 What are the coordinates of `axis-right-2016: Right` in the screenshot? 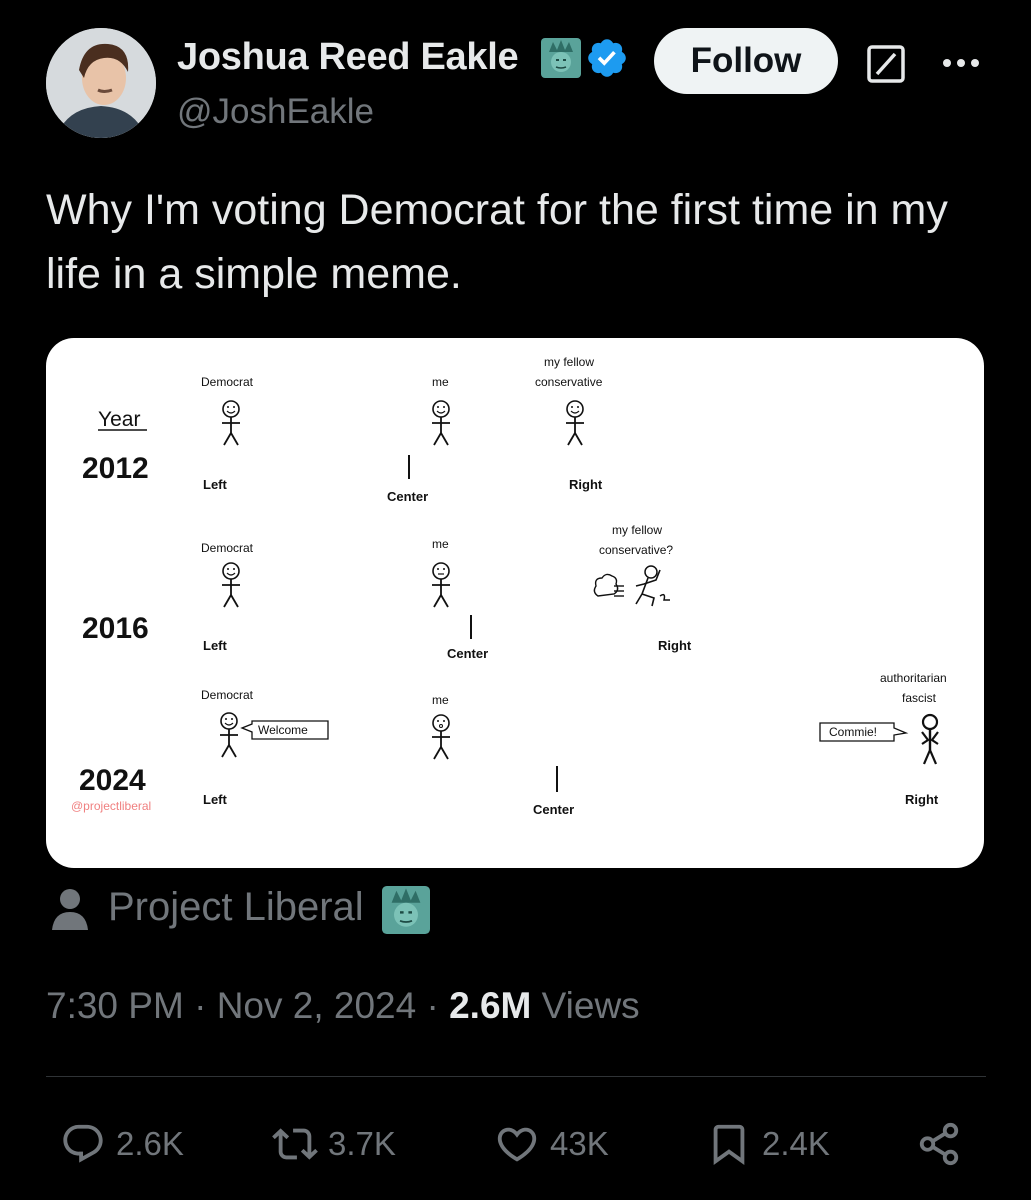 It's located at (675, 645).